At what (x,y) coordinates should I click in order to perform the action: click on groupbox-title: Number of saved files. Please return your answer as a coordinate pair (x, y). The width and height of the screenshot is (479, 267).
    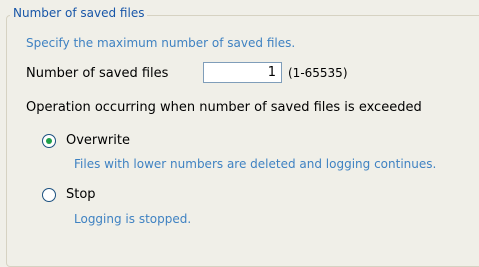
    Looking at the image, I should click on (79, 13).